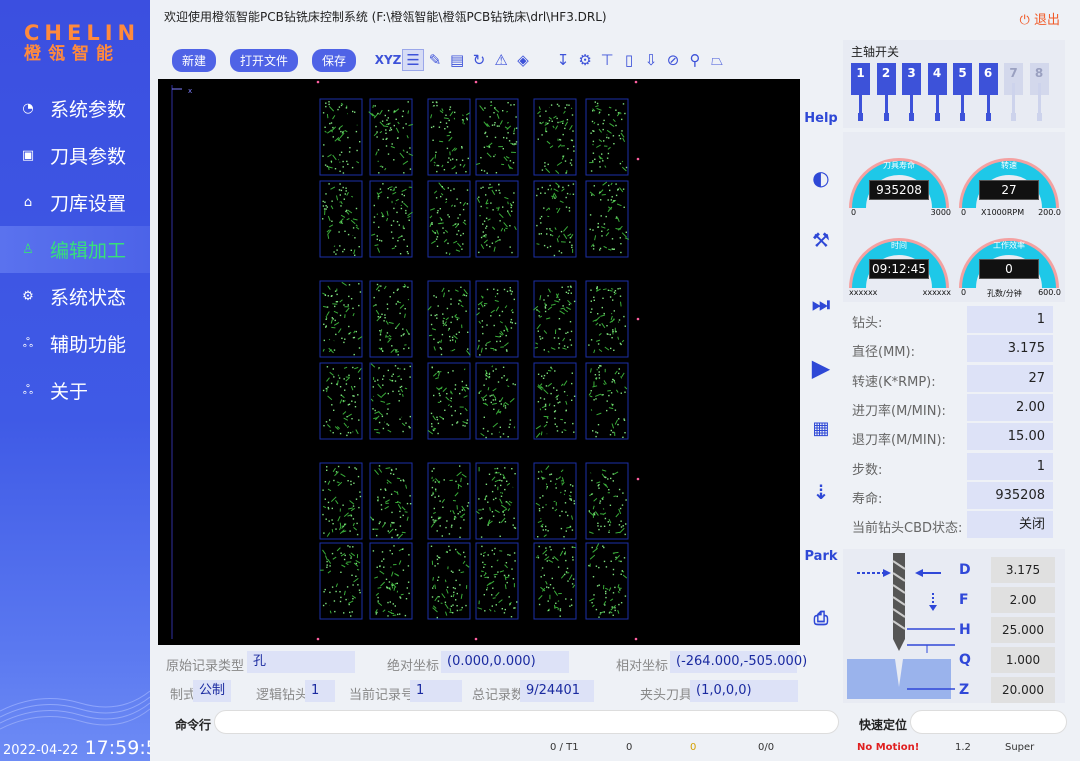 This screenshot has width=1080, height=761. I want to click on save-button: 保存, so click(334, 60).